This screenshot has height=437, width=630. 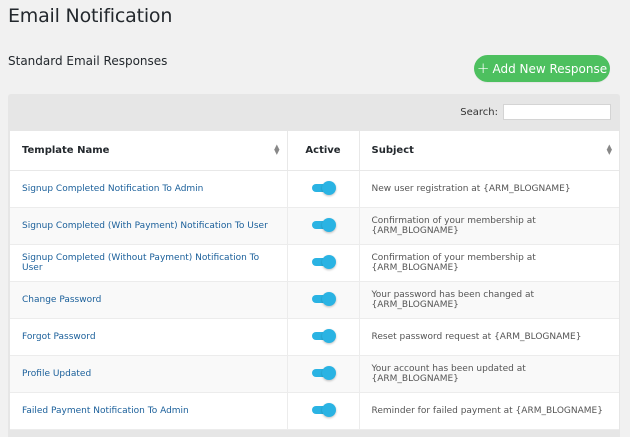 I want to click on header-active: Active, so click(x=323, y=151).